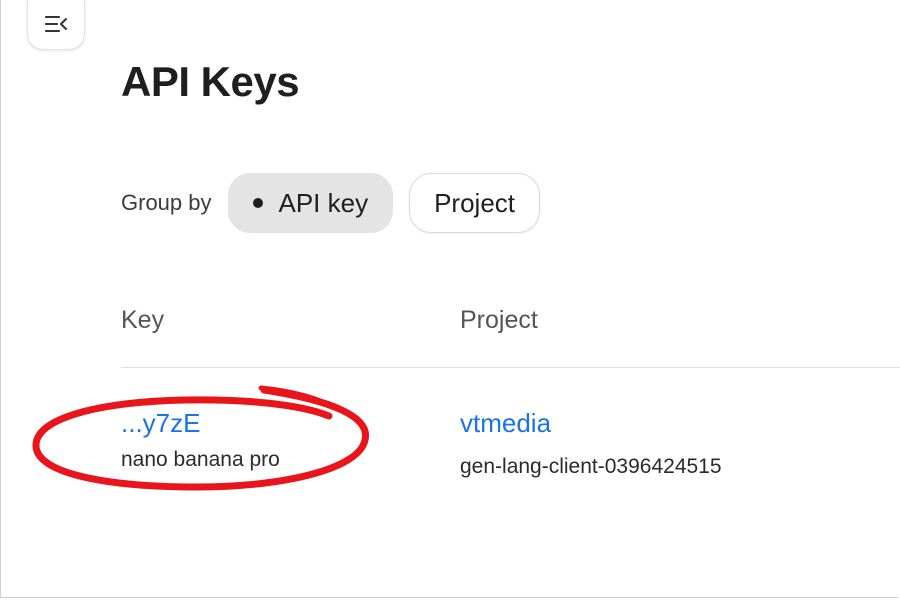  What do you see at coordinates (323, 202) in the screenshot?
I see `chip-label-api-key: API key` at bounding box center [323, 202].